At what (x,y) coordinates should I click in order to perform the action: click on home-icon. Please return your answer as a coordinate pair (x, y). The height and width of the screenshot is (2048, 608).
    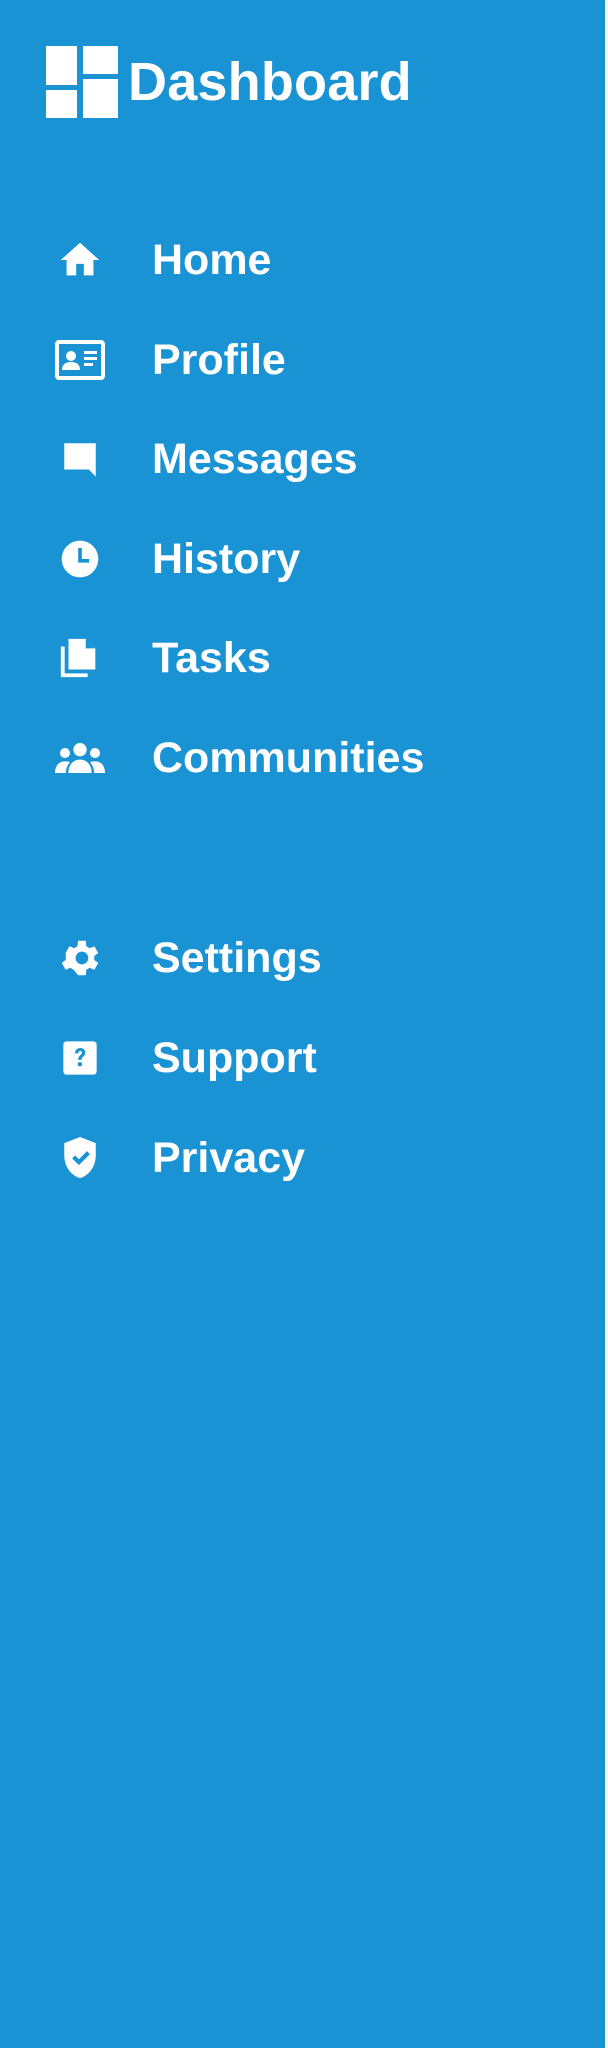
    Looking at the image, I should click on (80, 260).